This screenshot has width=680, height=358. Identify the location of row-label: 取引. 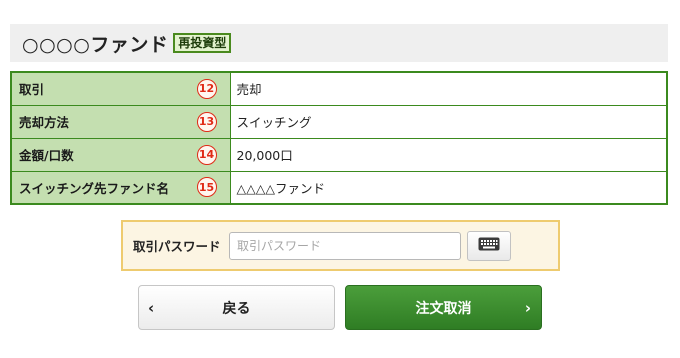
(32, 90).